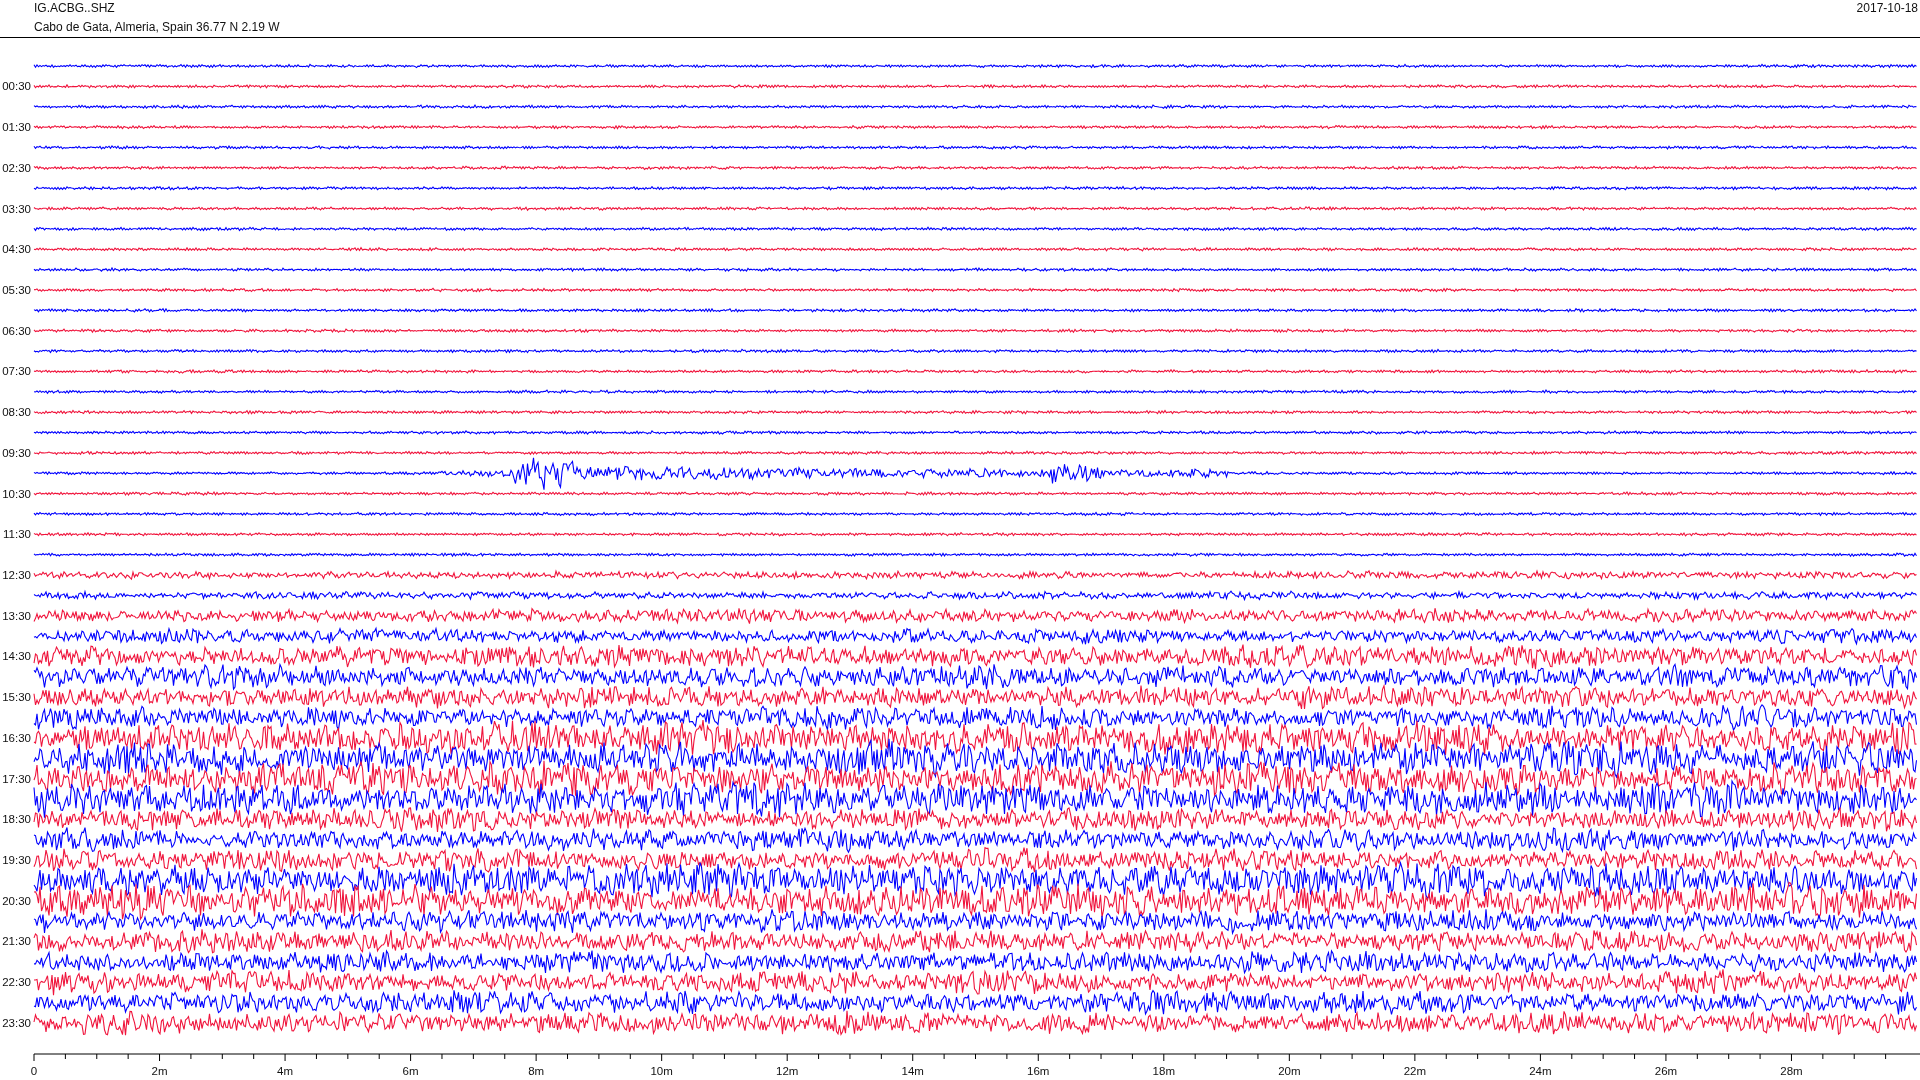 The image size is (1920, 1080). What do you see at coordinates (16, 737) in the screenshot?
I see `time-label: 16:30` at bounding box center [16, 737].